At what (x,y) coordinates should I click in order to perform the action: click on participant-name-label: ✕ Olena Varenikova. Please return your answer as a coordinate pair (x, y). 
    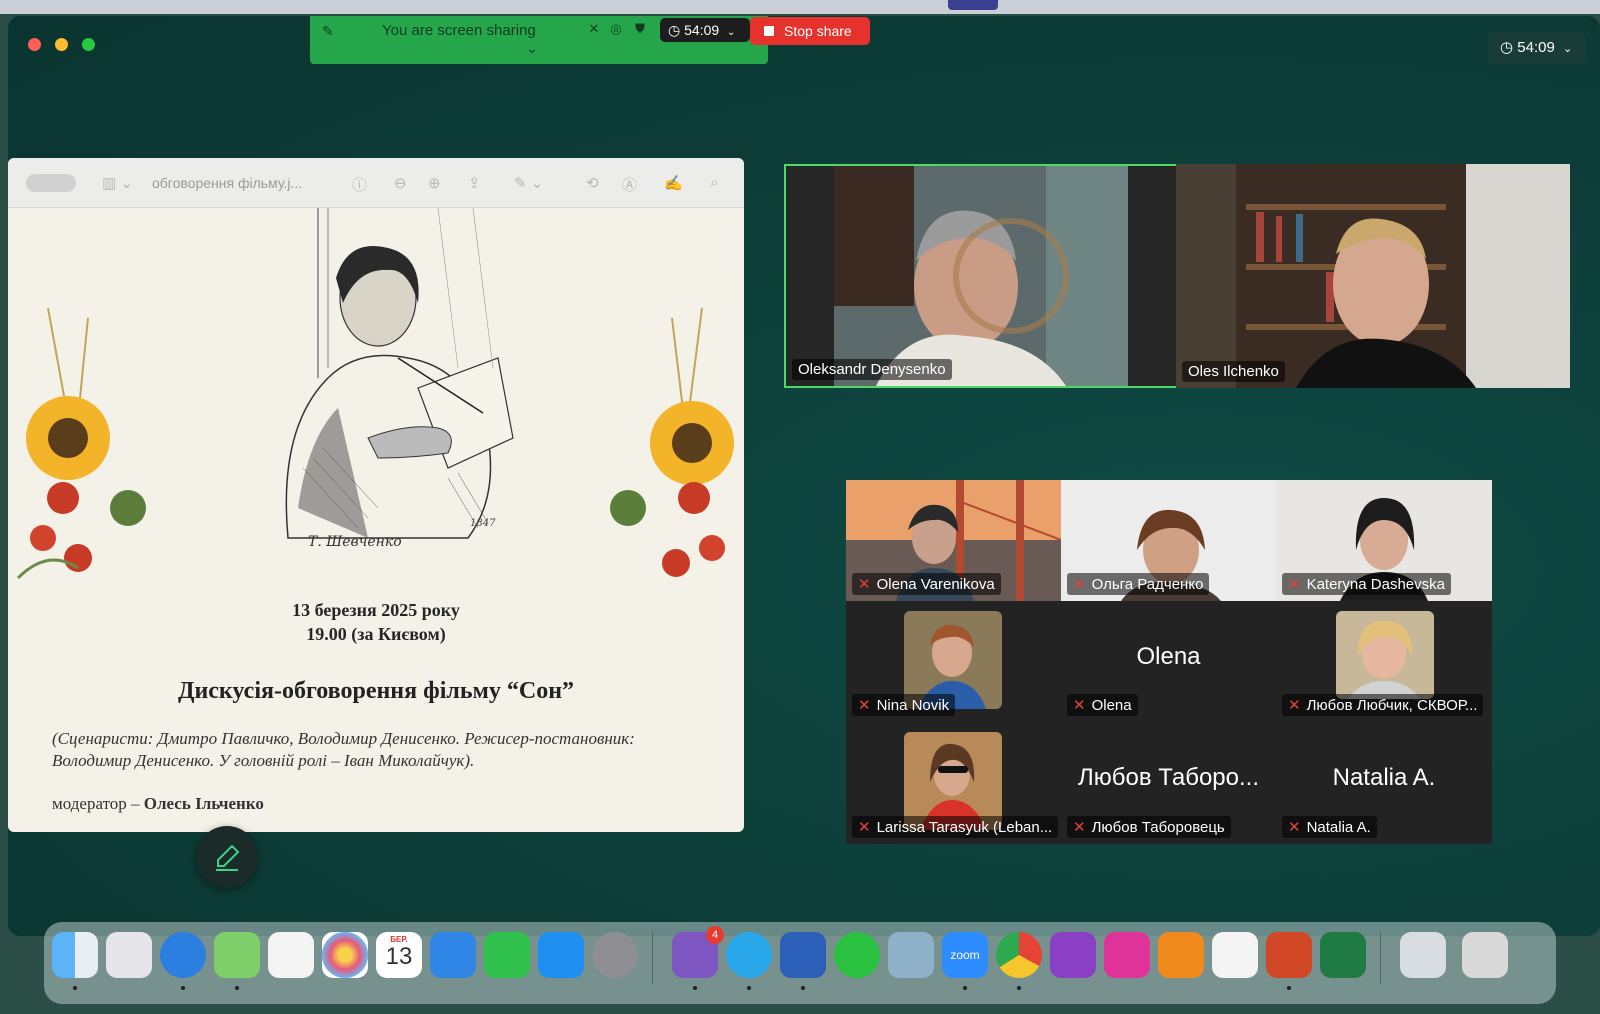
    Looking at the image, I should click on (926, 584).